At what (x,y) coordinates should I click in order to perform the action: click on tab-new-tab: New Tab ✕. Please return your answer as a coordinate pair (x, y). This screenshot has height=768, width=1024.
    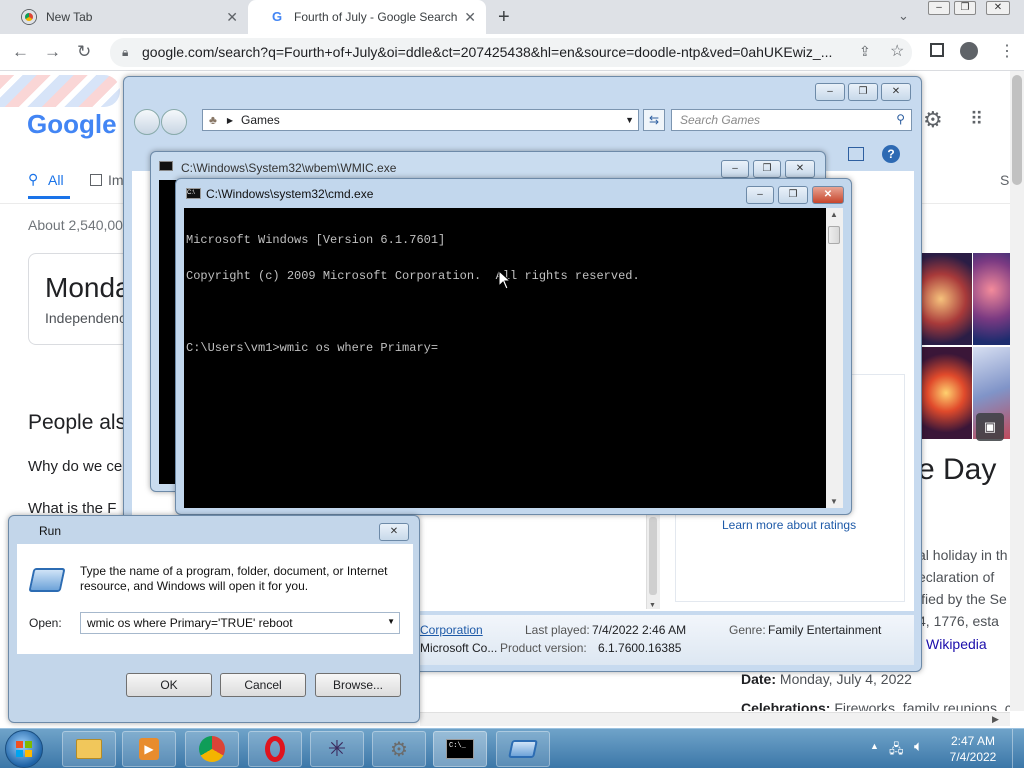
    Looking at the image, I should click on (124, 17).